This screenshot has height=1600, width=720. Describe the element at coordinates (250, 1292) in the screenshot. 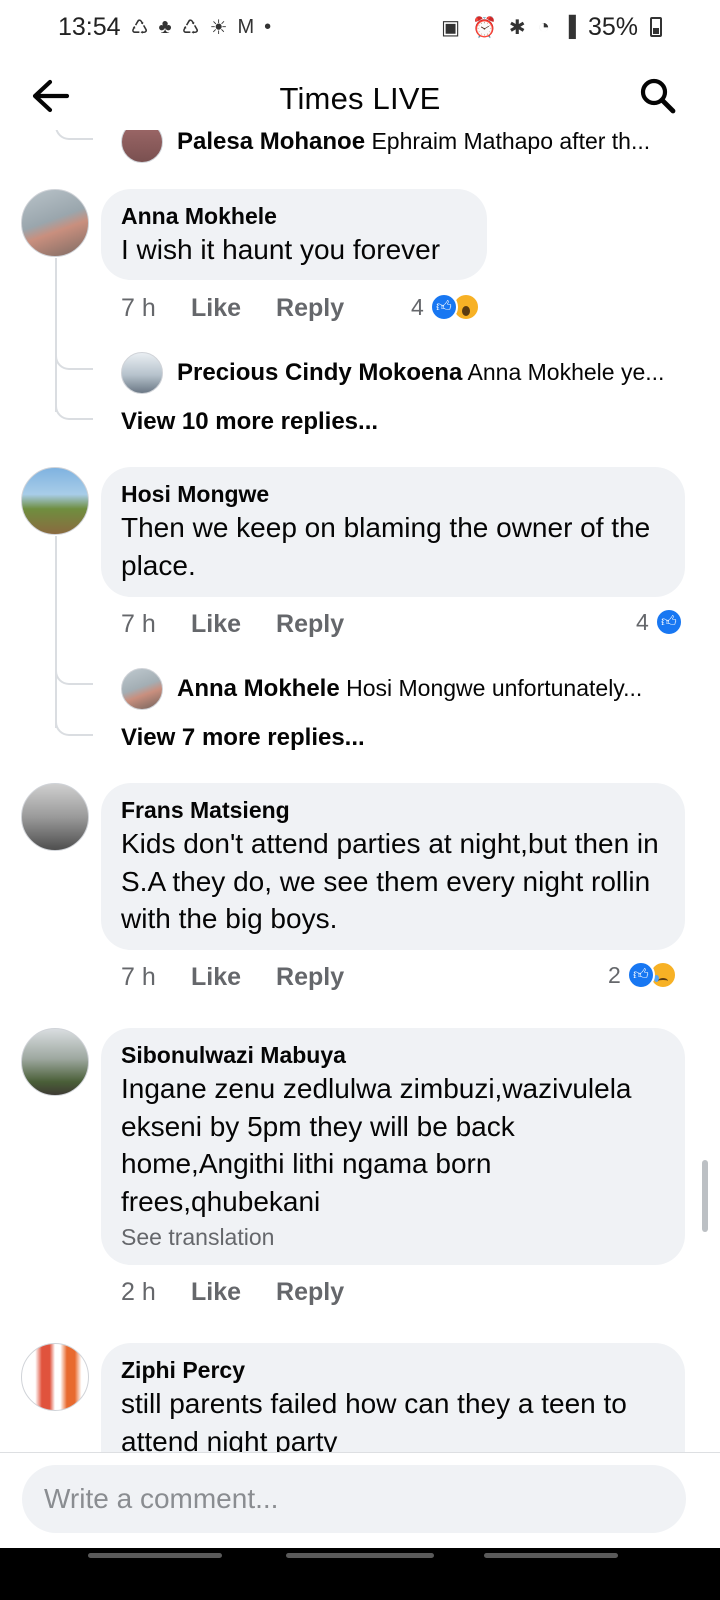

I see `comment-actions: 2 h Like Reply` at that location.